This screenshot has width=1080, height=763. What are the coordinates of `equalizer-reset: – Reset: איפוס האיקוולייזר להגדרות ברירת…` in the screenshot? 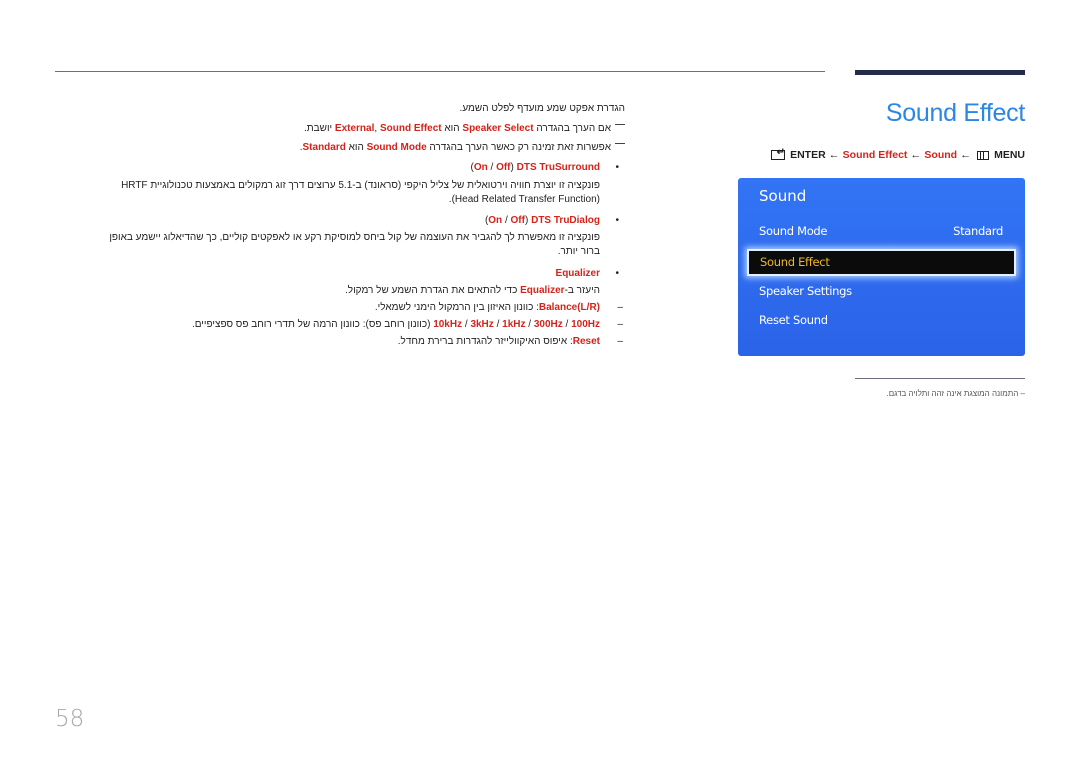 It's located at (510, 341).